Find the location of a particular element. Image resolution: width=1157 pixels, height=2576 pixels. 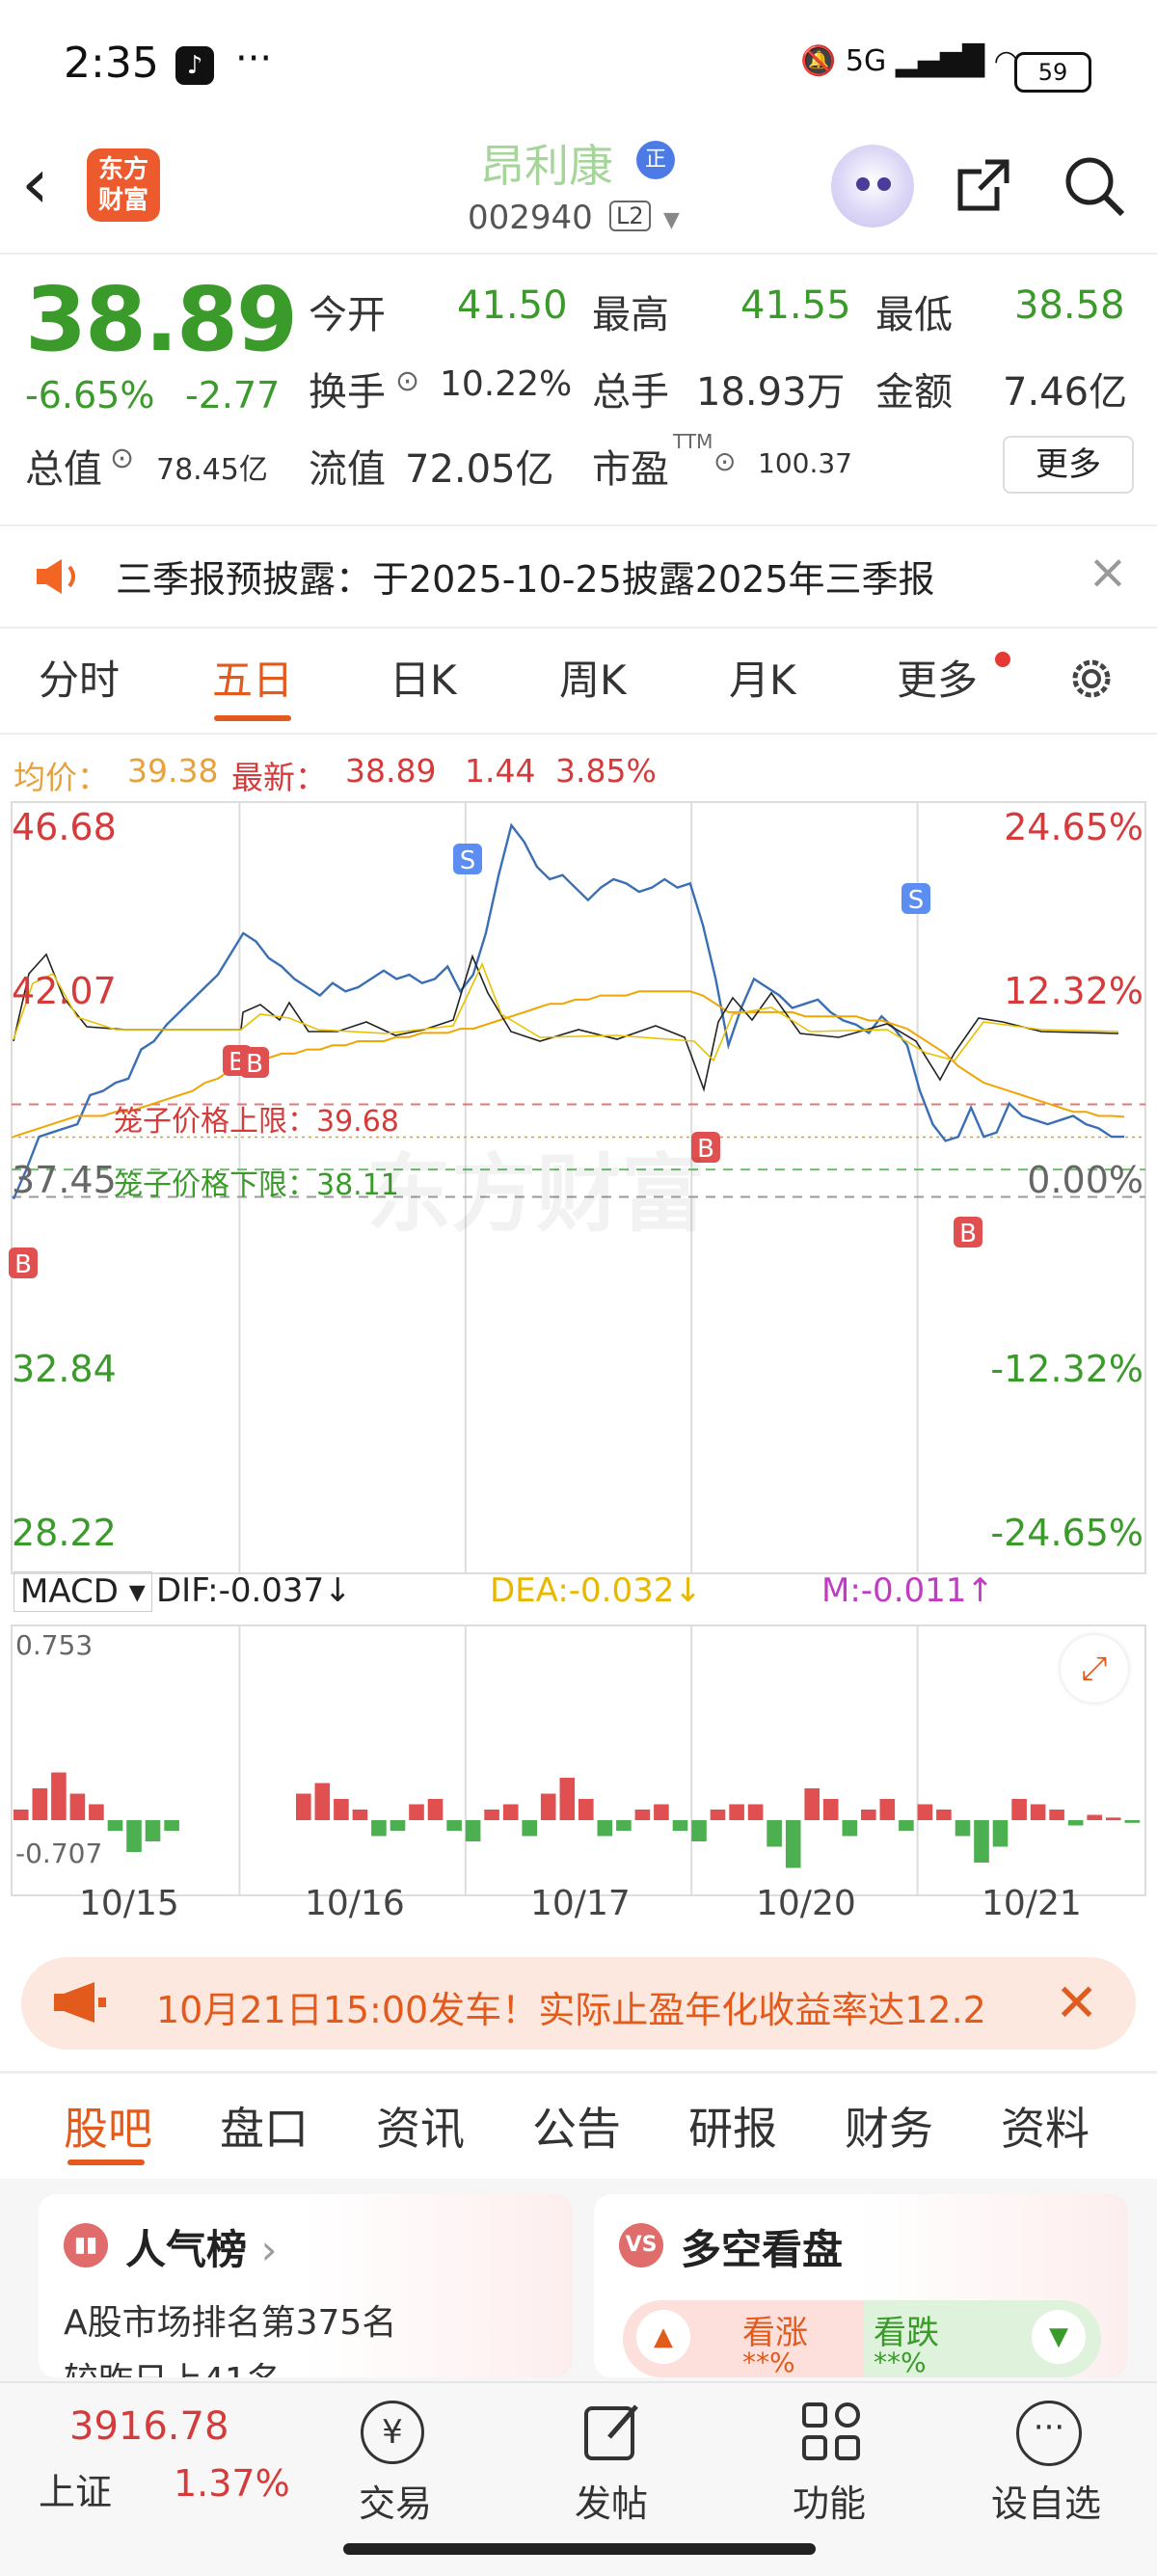

more-button: 更多 is located at coordinates (1068, 465).